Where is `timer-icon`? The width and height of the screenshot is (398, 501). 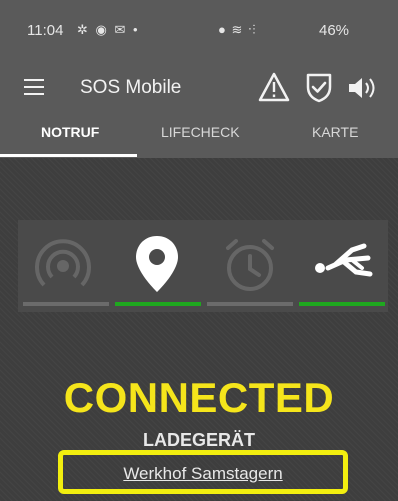
timer-icon is located at coordinates (250, 265).